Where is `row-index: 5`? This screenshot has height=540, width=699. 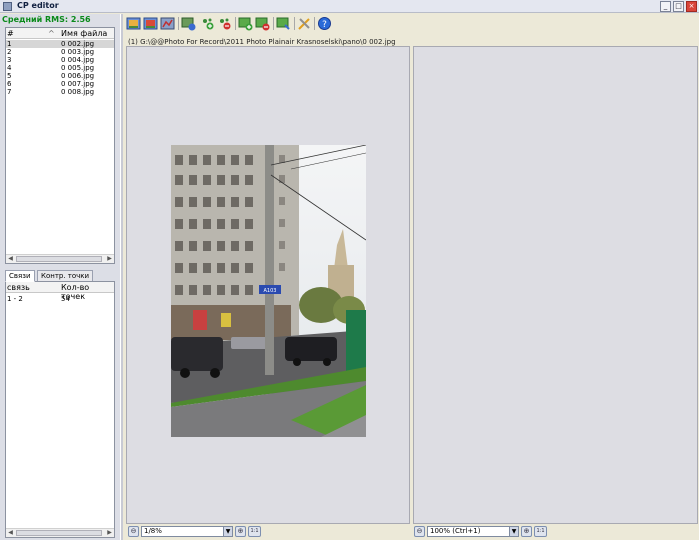 row-index: 5 is located at coordinates (9, 76).